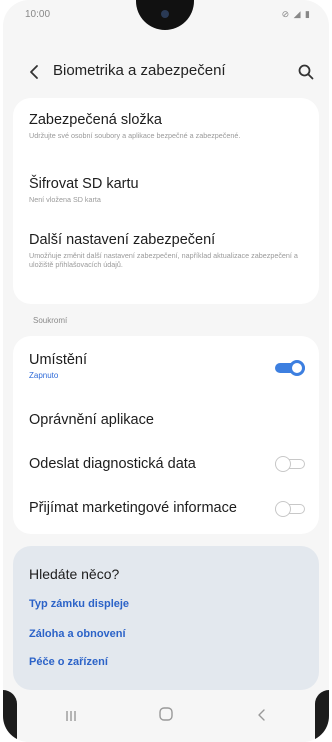  I want to click on bezel-corner-left, so click(10, 716).